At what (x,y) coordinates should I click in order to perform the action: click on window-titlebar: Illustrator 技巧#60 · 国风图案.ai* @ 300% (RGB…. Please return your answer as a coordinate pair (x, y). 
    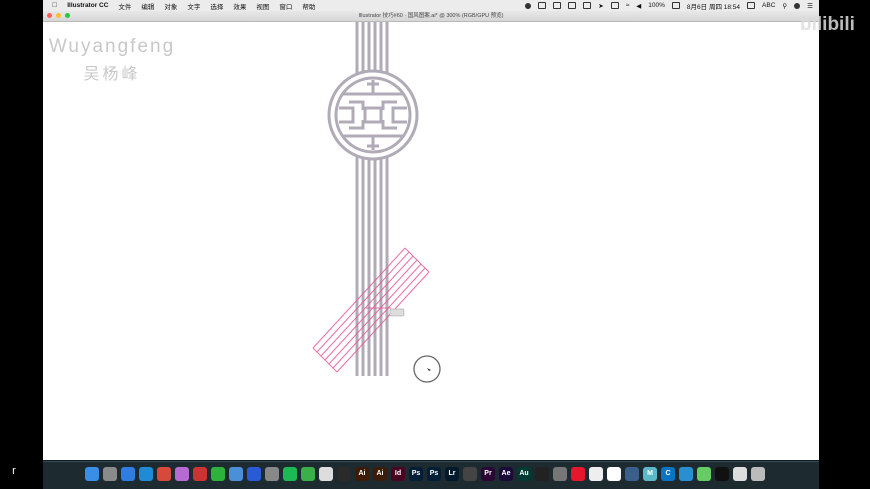
    Looking at the image, I should click on (431, 16).